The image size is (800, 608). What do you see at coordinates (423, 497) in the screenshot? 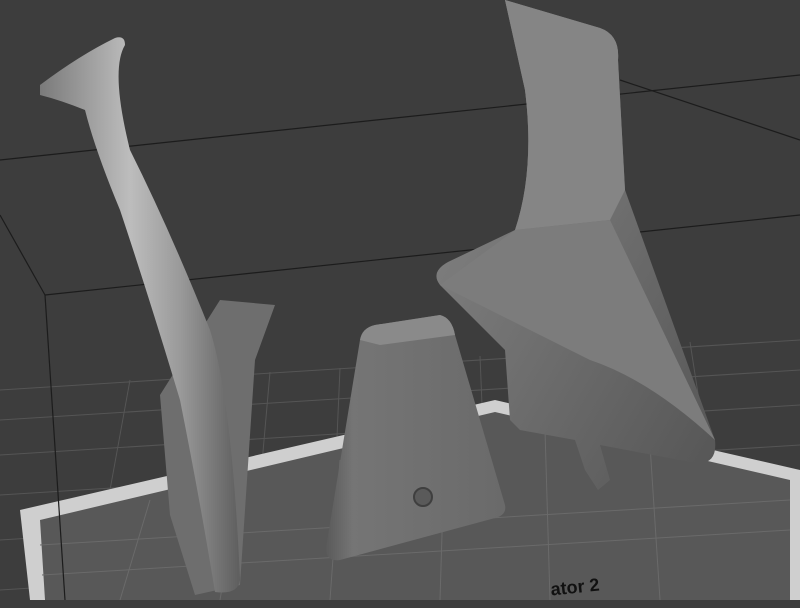
I see `bracket-hole` at bounding box center [423, 497].